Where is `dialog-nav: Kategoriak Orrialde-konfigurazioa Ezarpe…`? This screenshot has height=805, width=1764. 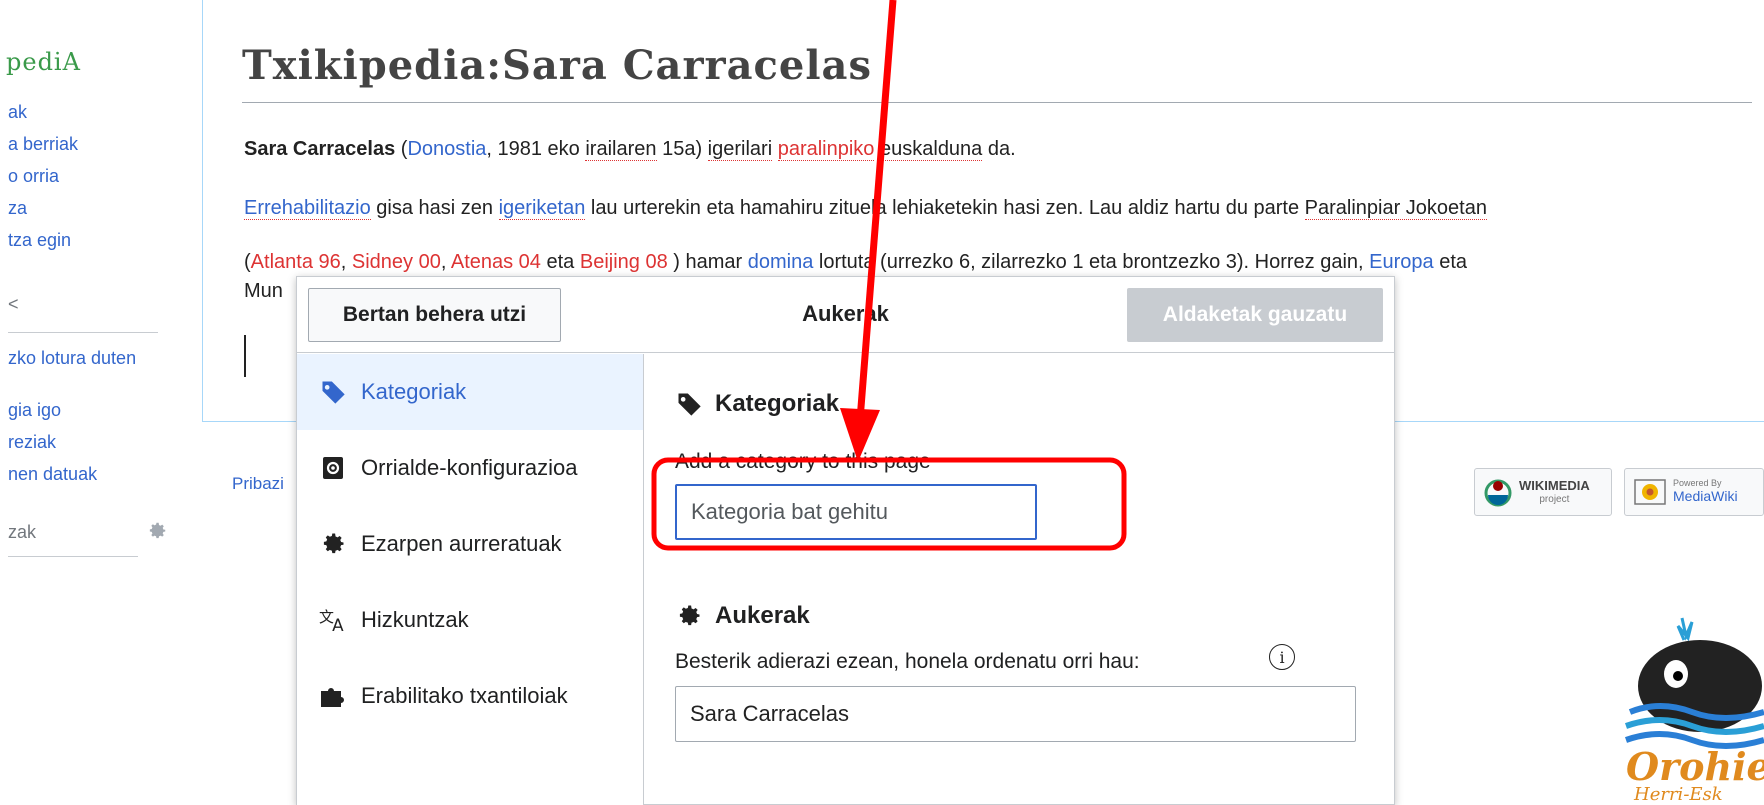 dialog-nav: Kategoriak Orrialde-konfigurazioa Ezarpe… is located at coordinates (470, 579).